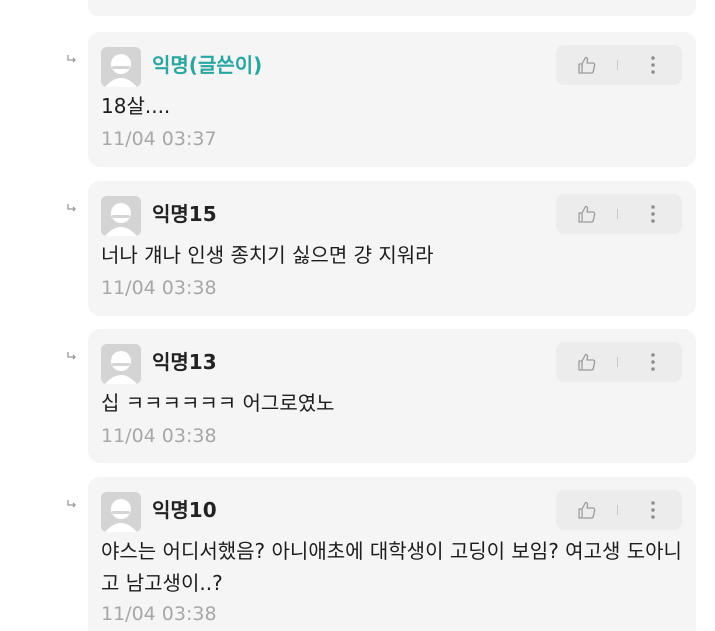  Describe the element at coordinates (267, 255) in the screenshot. I see `comment-text: 너나 걔나 인생 종치기 싫으면 걍 지워라` at that location.